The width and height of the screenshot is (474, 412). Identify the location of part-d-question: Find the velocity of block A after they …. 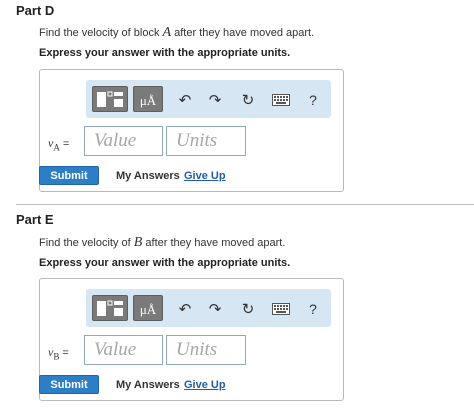
(176, 33).